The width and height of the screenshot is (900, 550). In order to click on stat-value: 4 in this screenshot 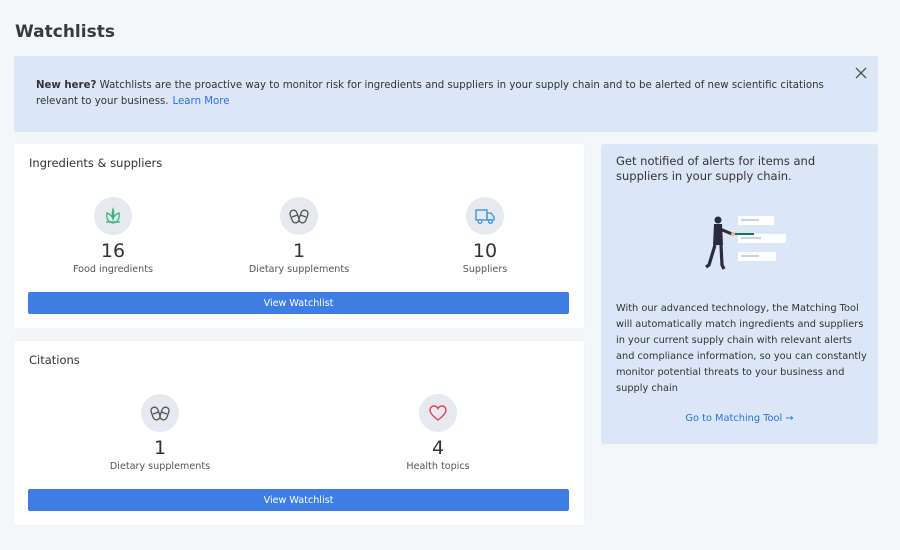, I will do `click(438, 448)`.